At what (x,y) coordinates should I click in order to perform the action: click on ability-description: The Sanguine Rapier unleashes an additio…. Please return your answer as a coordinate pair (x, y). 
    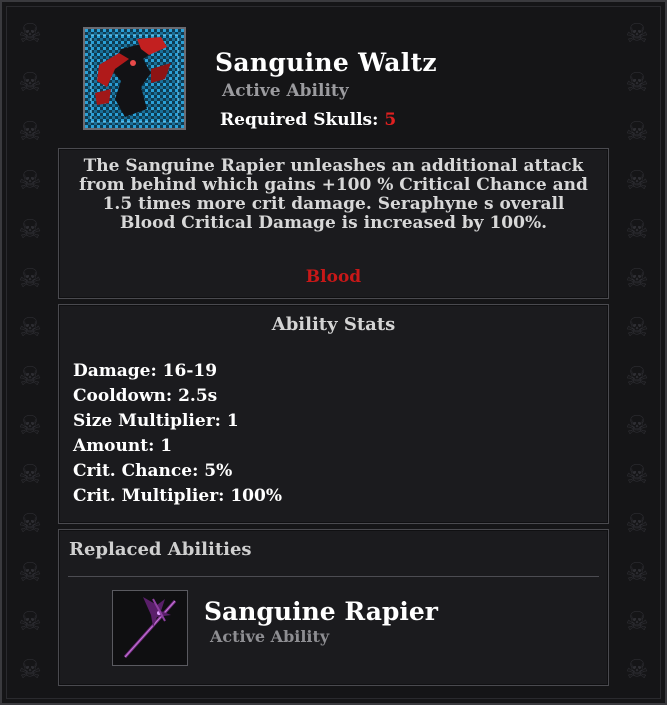
    Looking at the image, I should click on (333, 194).